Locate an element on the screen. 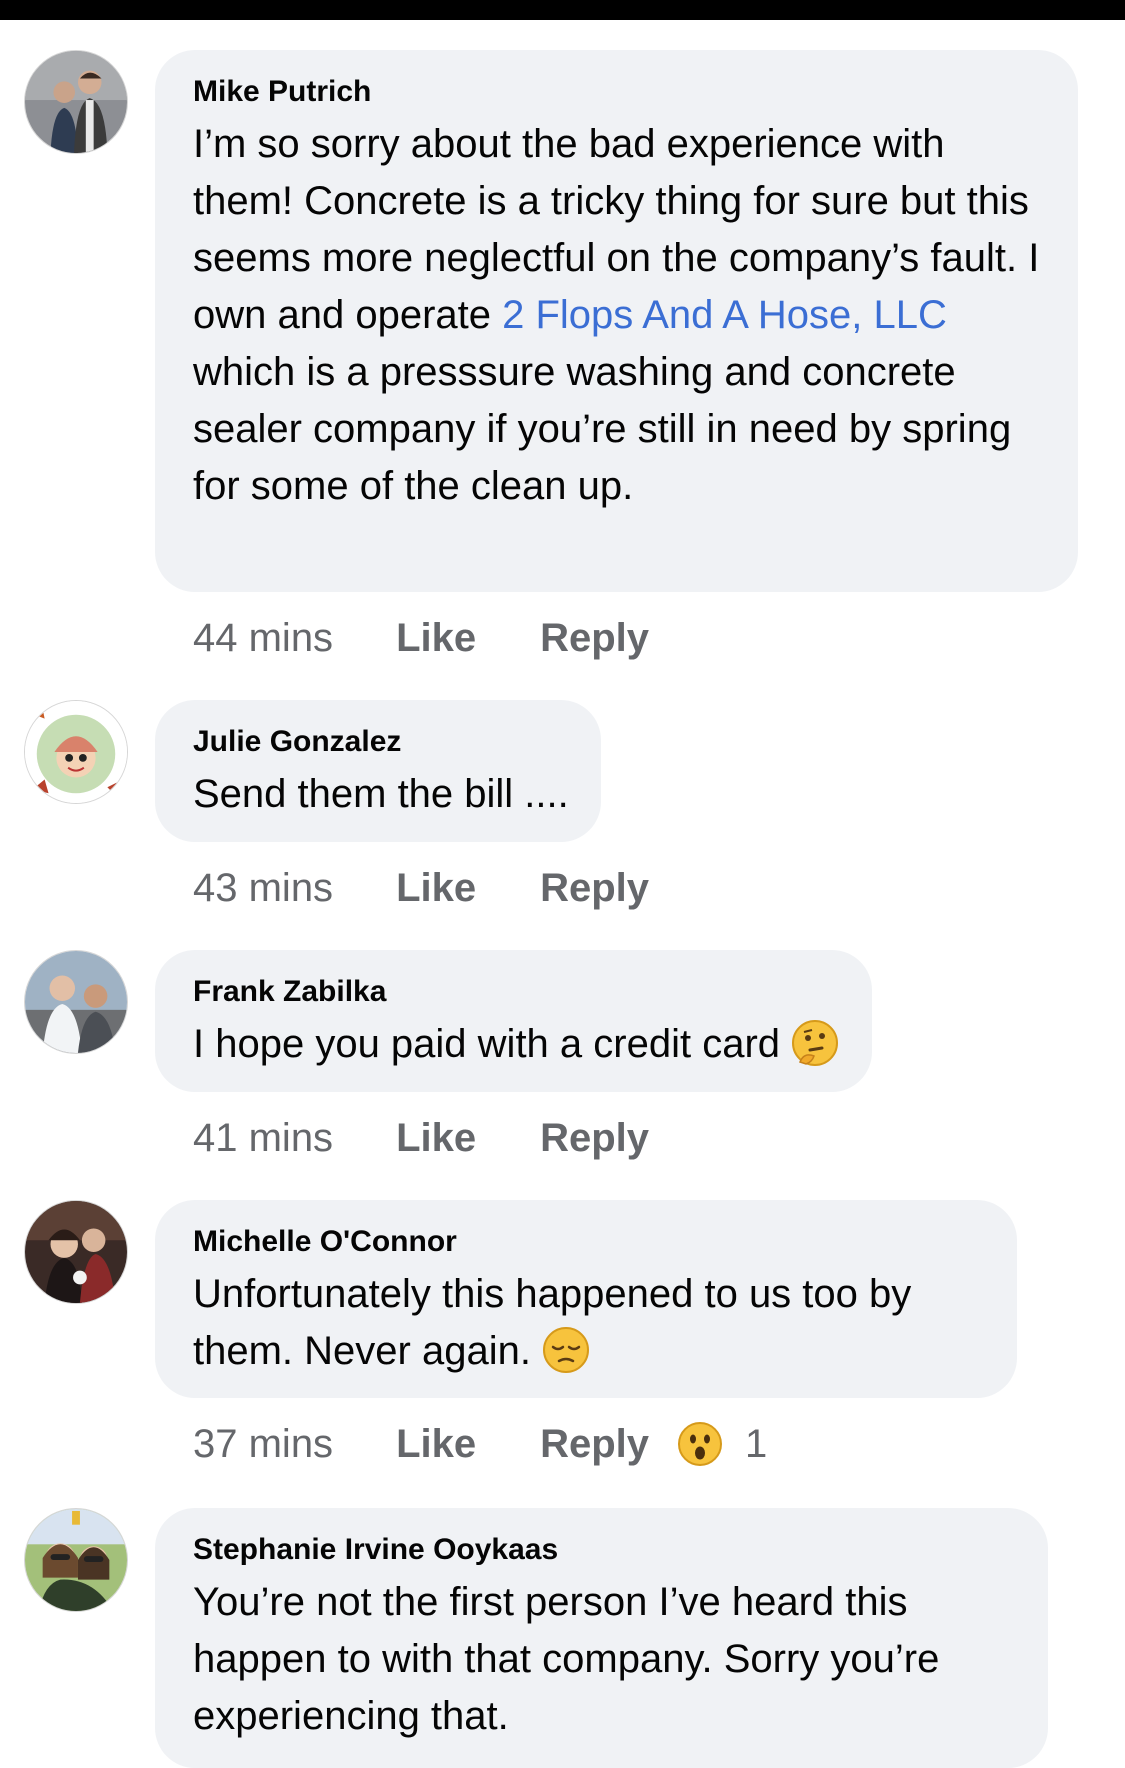 This screenshot has width=1125, height=1768. comment-text: I hope you paid with a credit card is located at coordinates (516, 1044).